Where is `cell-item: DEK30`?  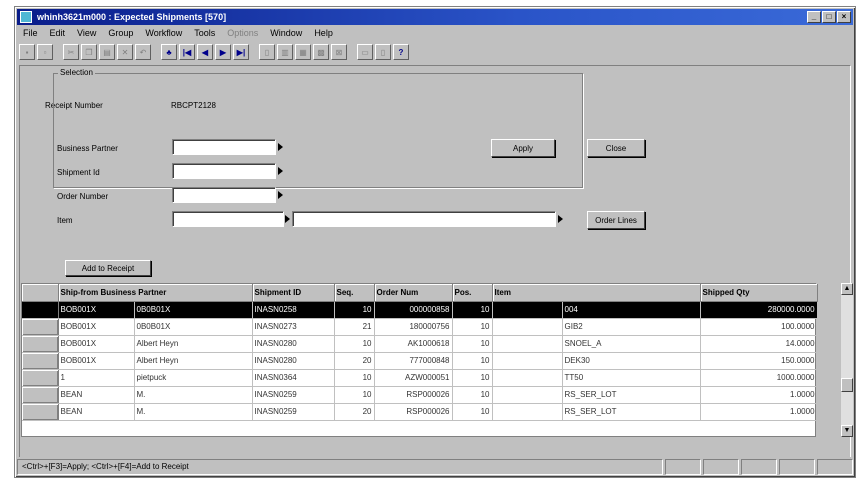 cell-item: DEK30 is located at coordinates (631, 361).